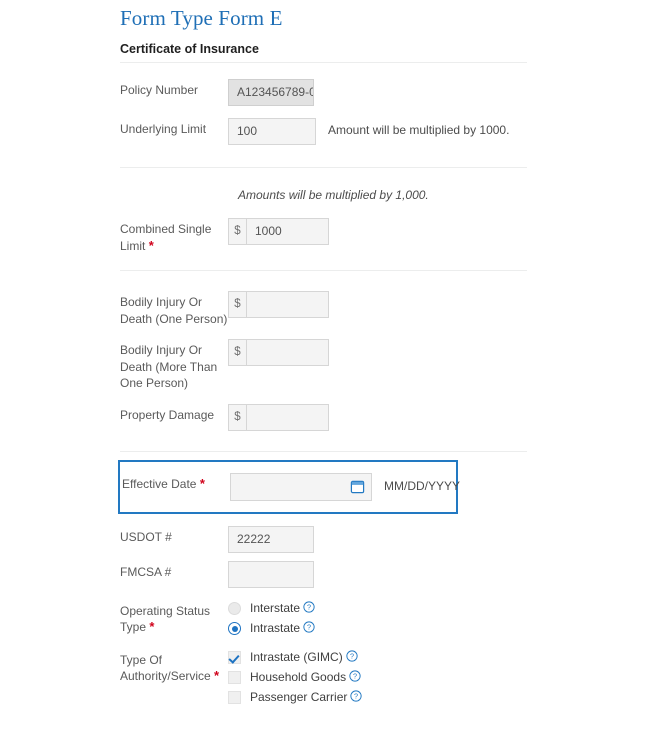  What do you see at coordinates (189, 49) in the screenshot?
I see `section-heading: Certificate of Insurance` at bounding box center [189, 49].